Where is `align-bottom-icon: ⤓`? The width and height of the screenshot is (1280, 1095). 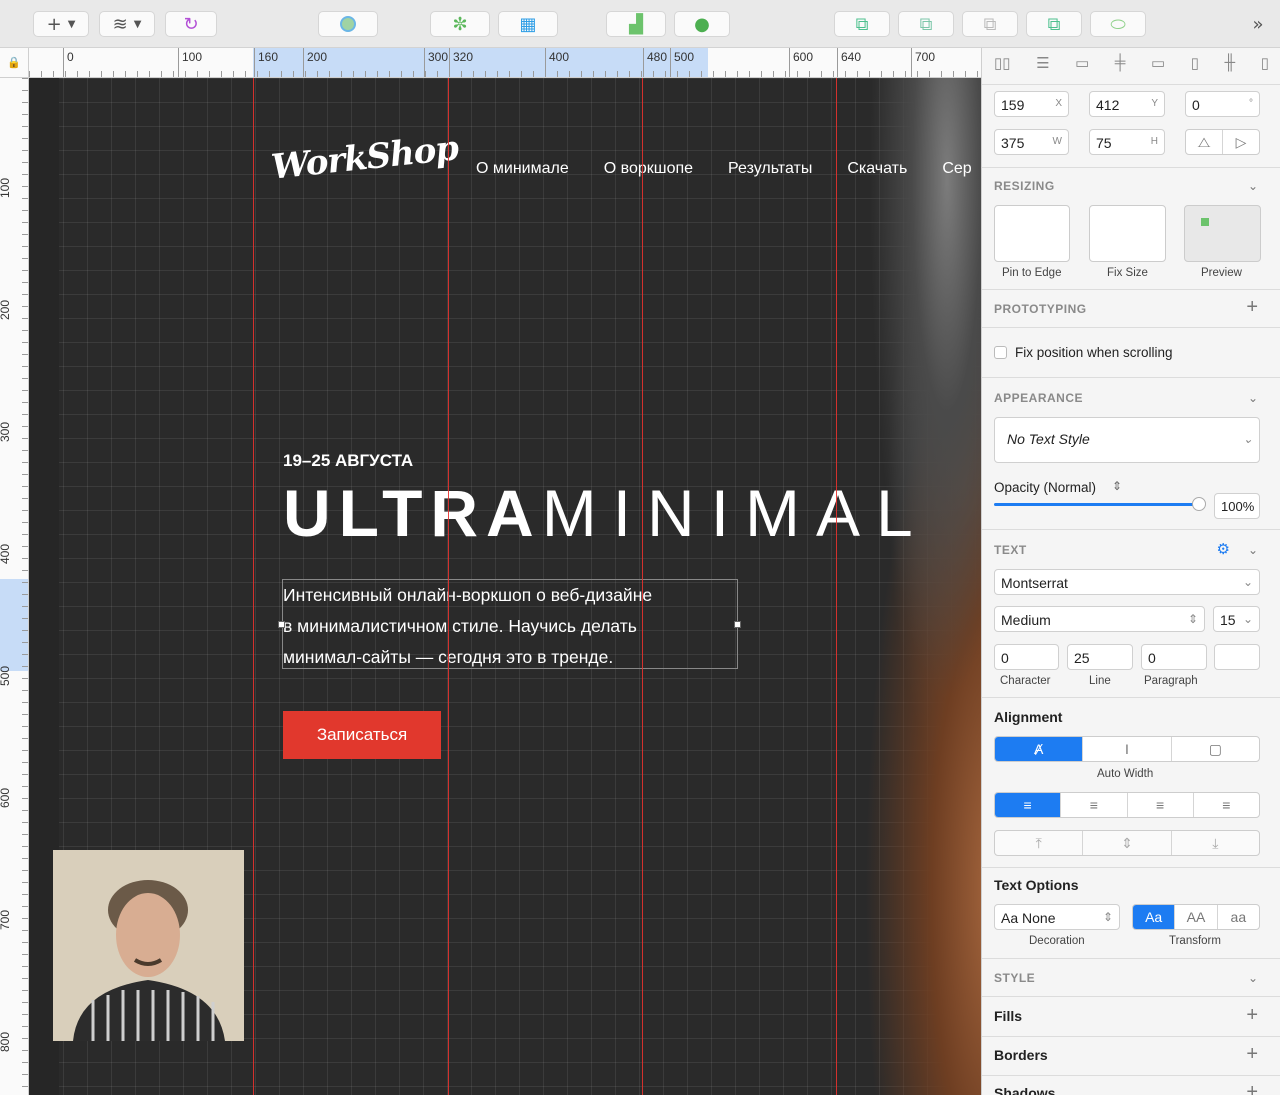 align-bottom-icon: ⤓ is located at coordinates (1215, 843).